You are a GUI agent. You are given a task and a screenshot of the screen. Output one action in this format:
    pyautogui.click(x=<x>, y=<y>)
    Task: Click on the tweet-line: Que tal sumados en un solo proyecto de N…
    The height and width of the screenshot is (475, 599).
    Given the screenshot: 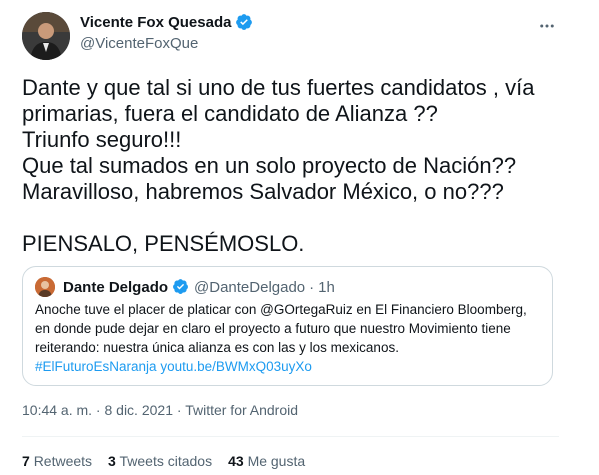 What is the action you would take?
    pyautogui.click(x=269, y=165)
    